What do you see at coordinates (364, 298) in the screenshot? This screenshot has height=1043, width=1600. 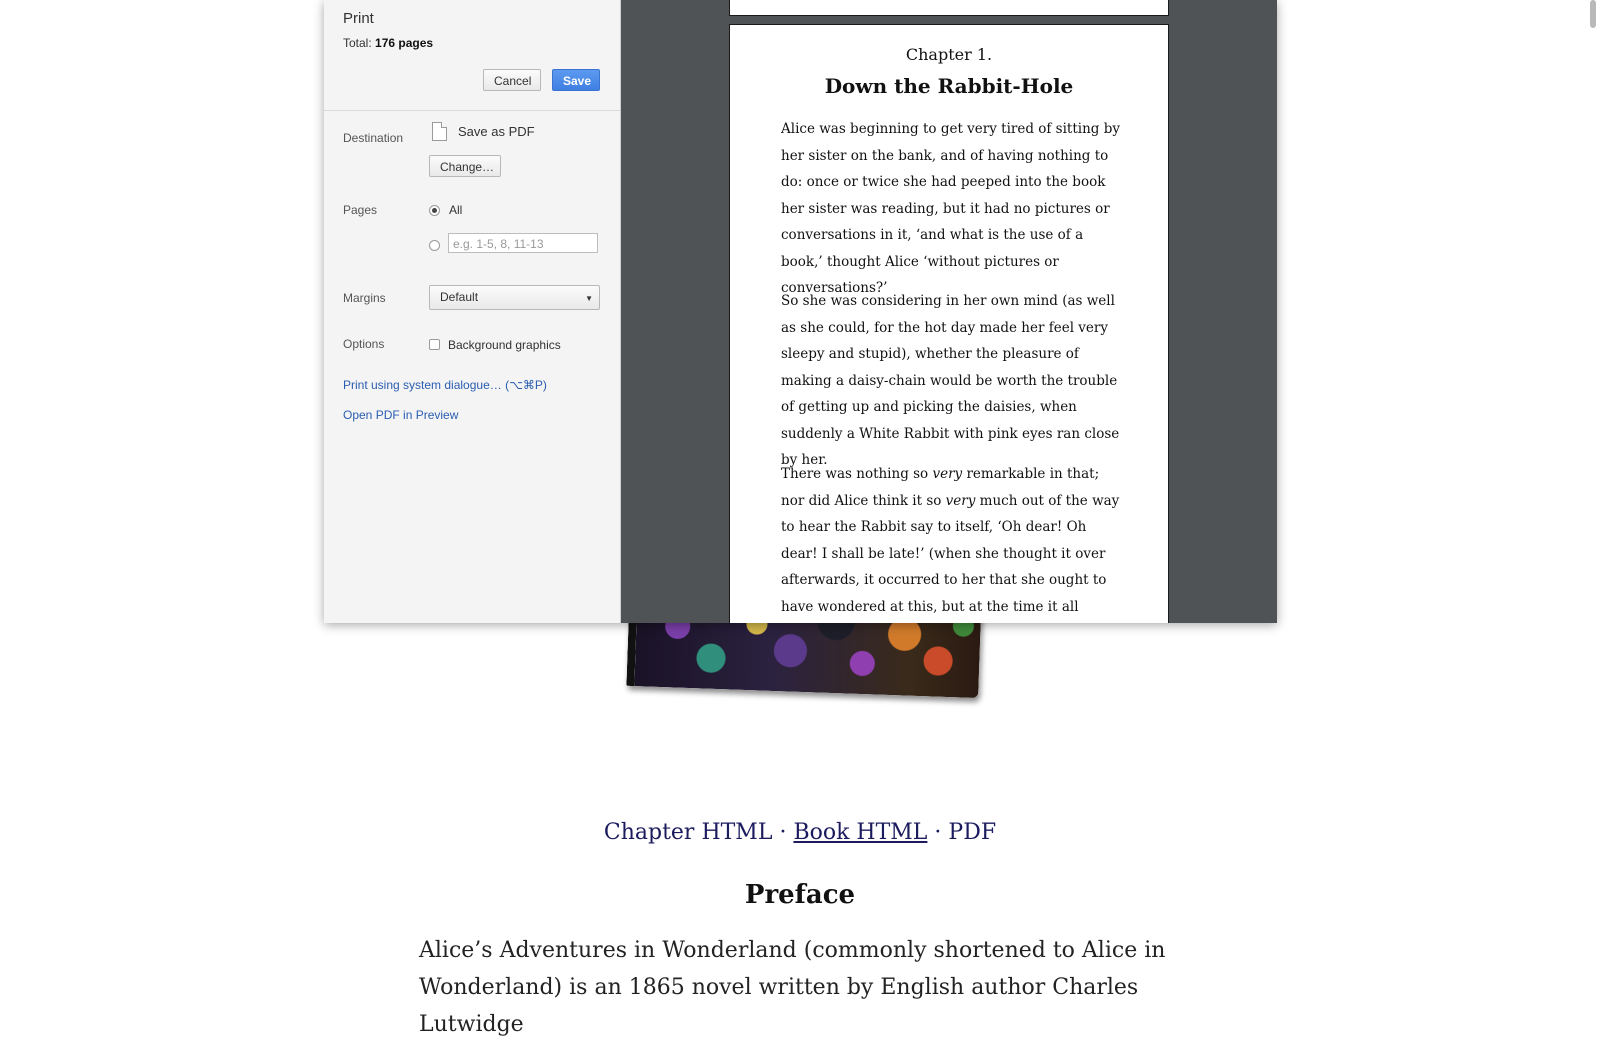 I see `margins-label: Margins` at bounding box center [364, 298].